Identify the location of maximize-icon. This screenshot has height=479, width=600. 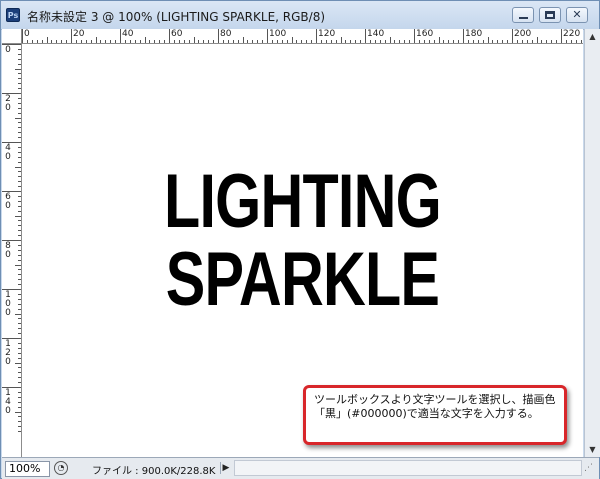
(550, 15).